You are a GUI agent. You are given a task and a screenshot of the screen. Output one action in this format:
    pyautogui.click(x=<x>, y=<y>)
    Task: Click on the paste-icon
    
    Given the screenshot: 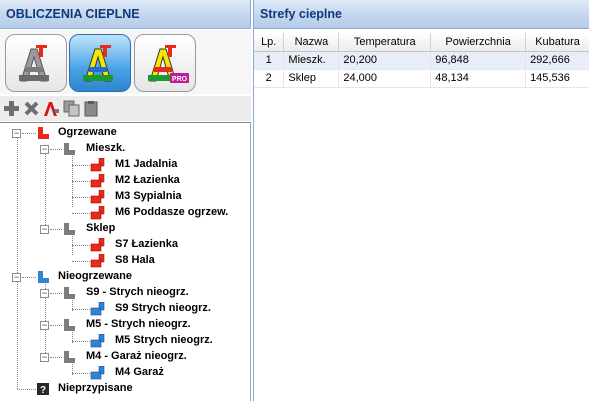 What is the action you would take?
    pyautogui.click(x=91, y=108)
    